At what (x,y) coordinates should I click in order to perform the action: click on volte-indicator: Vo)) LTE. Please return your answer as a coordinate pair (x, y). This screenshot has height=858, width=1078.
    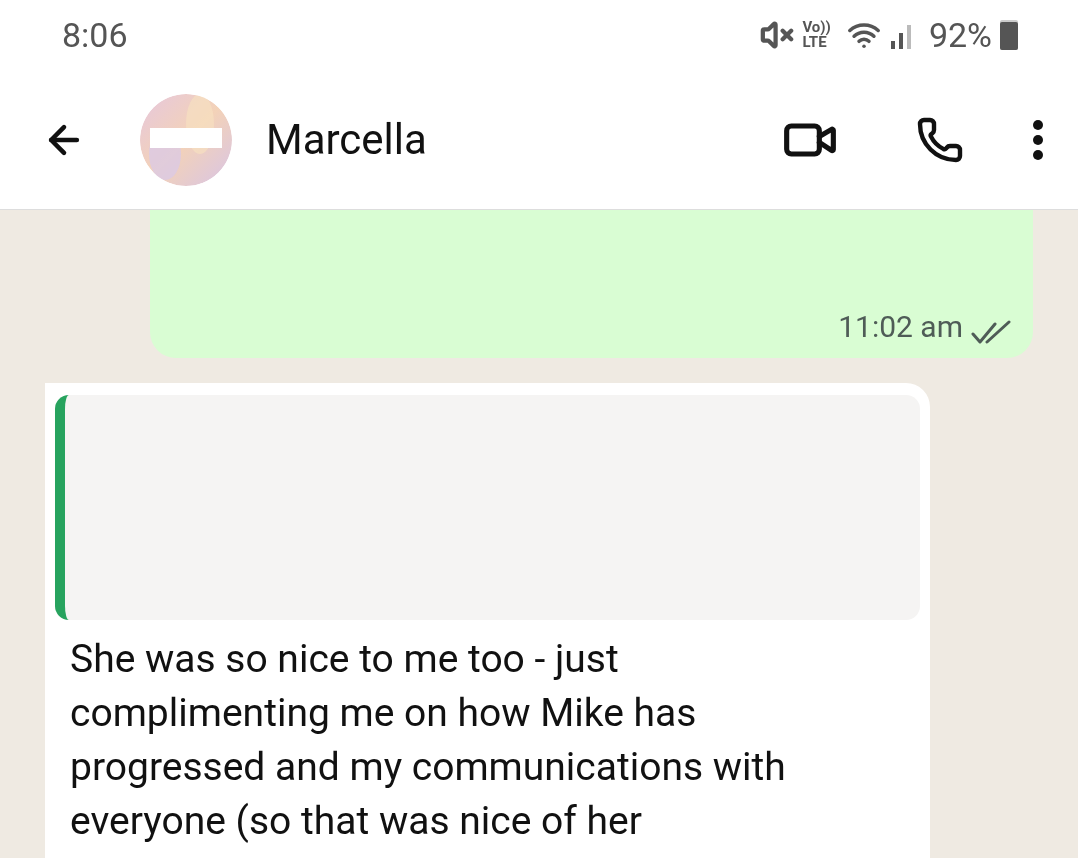
    Looking at the image, I should click on (816, 35).